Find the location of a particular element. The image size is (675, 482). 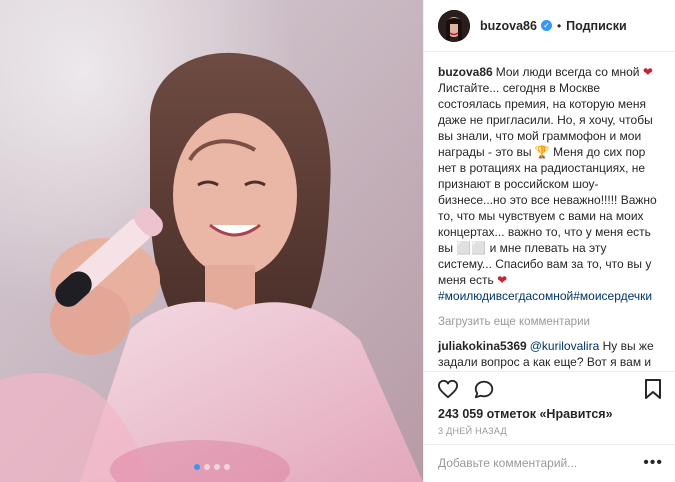

add-comment-bar: ••• is located at coordinates (549, 462).